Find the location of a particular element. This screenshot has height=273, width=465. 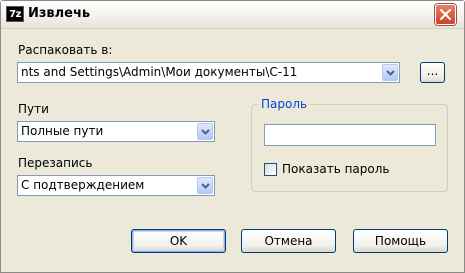

overwrite-selected-value: С подтверждением is located at coordinates (83, 185).